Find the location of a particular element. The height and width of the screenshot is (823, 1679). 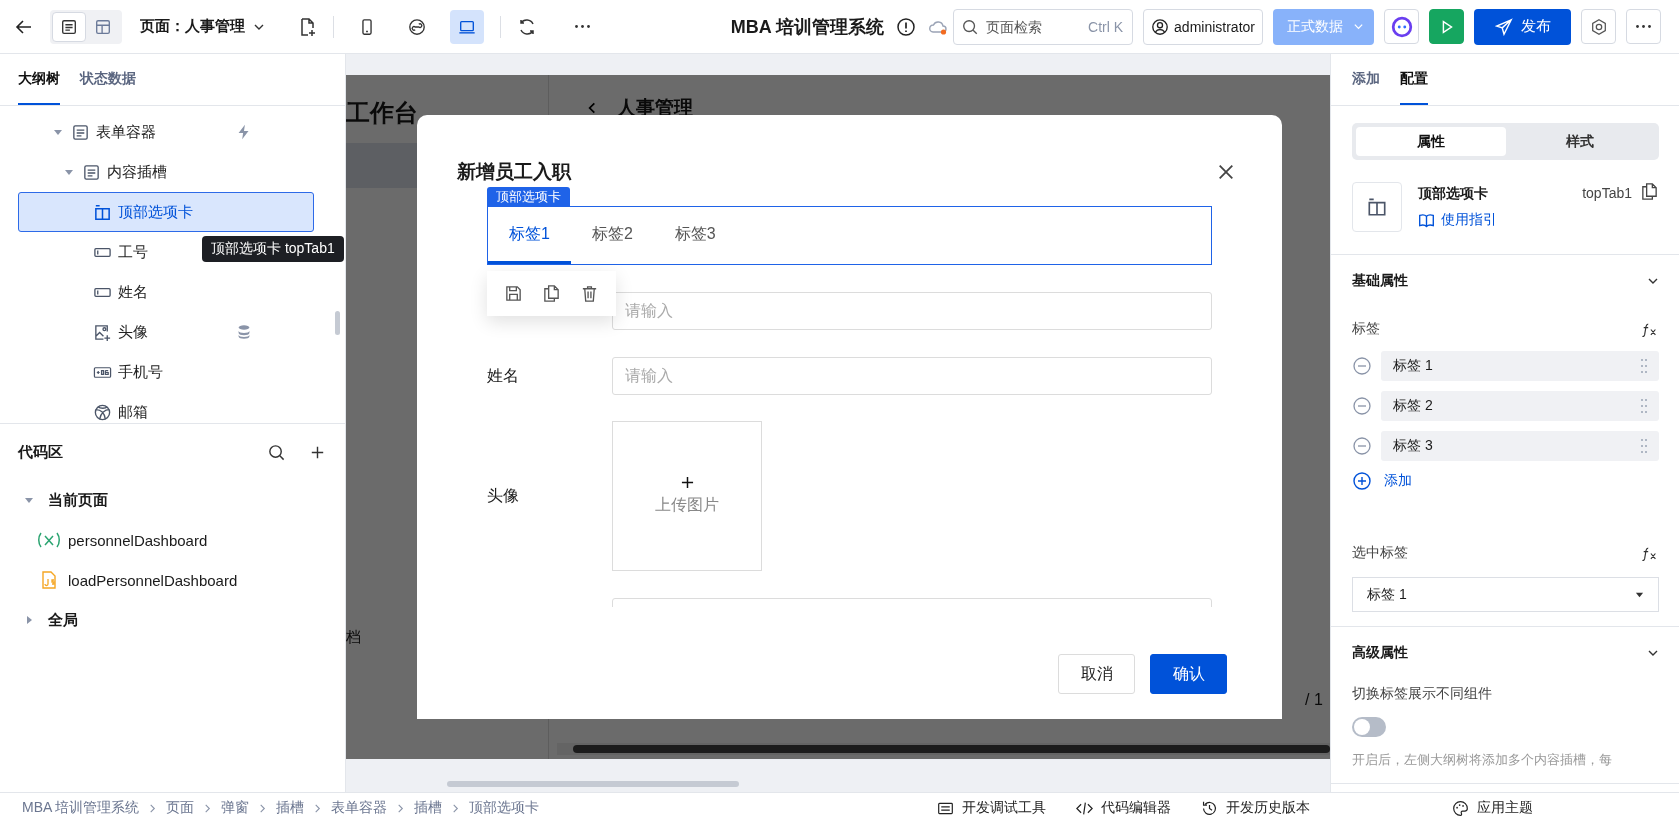

breadcrumb-link: 顶部选项卡 is located at coordinates (504, 808).